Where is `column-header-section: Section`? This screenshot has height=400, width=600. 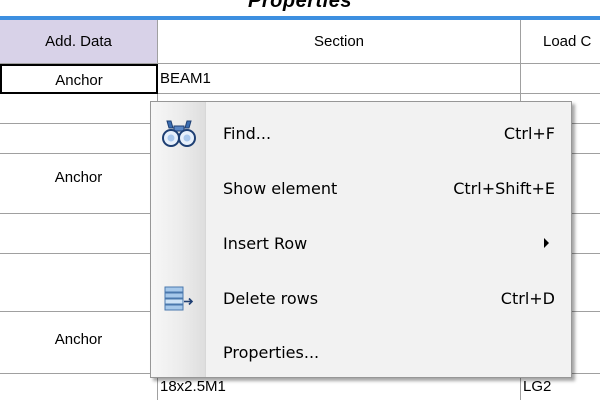
column-header-section: Section is located at coordinates (339, 42).